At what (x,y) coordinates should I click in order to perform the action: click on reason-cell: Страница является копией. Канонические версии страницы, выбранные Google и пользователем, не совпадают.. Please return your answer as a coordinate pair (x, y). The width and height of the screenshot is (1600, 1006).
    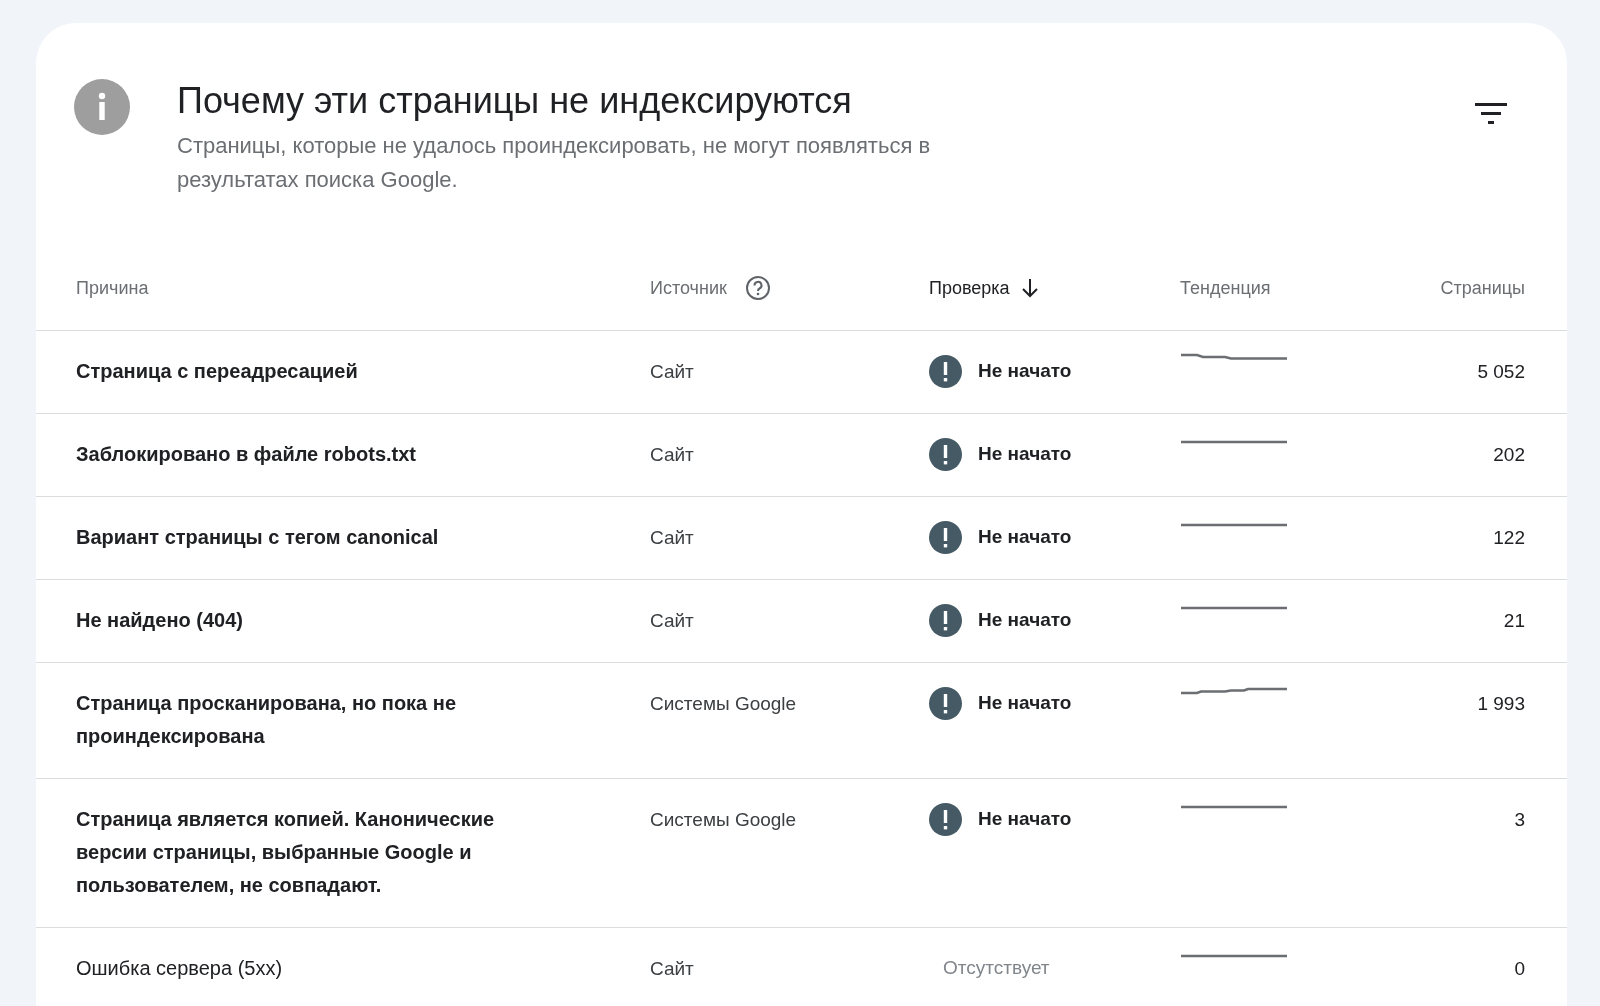
    Looking at the image, I should click on (316, 852).